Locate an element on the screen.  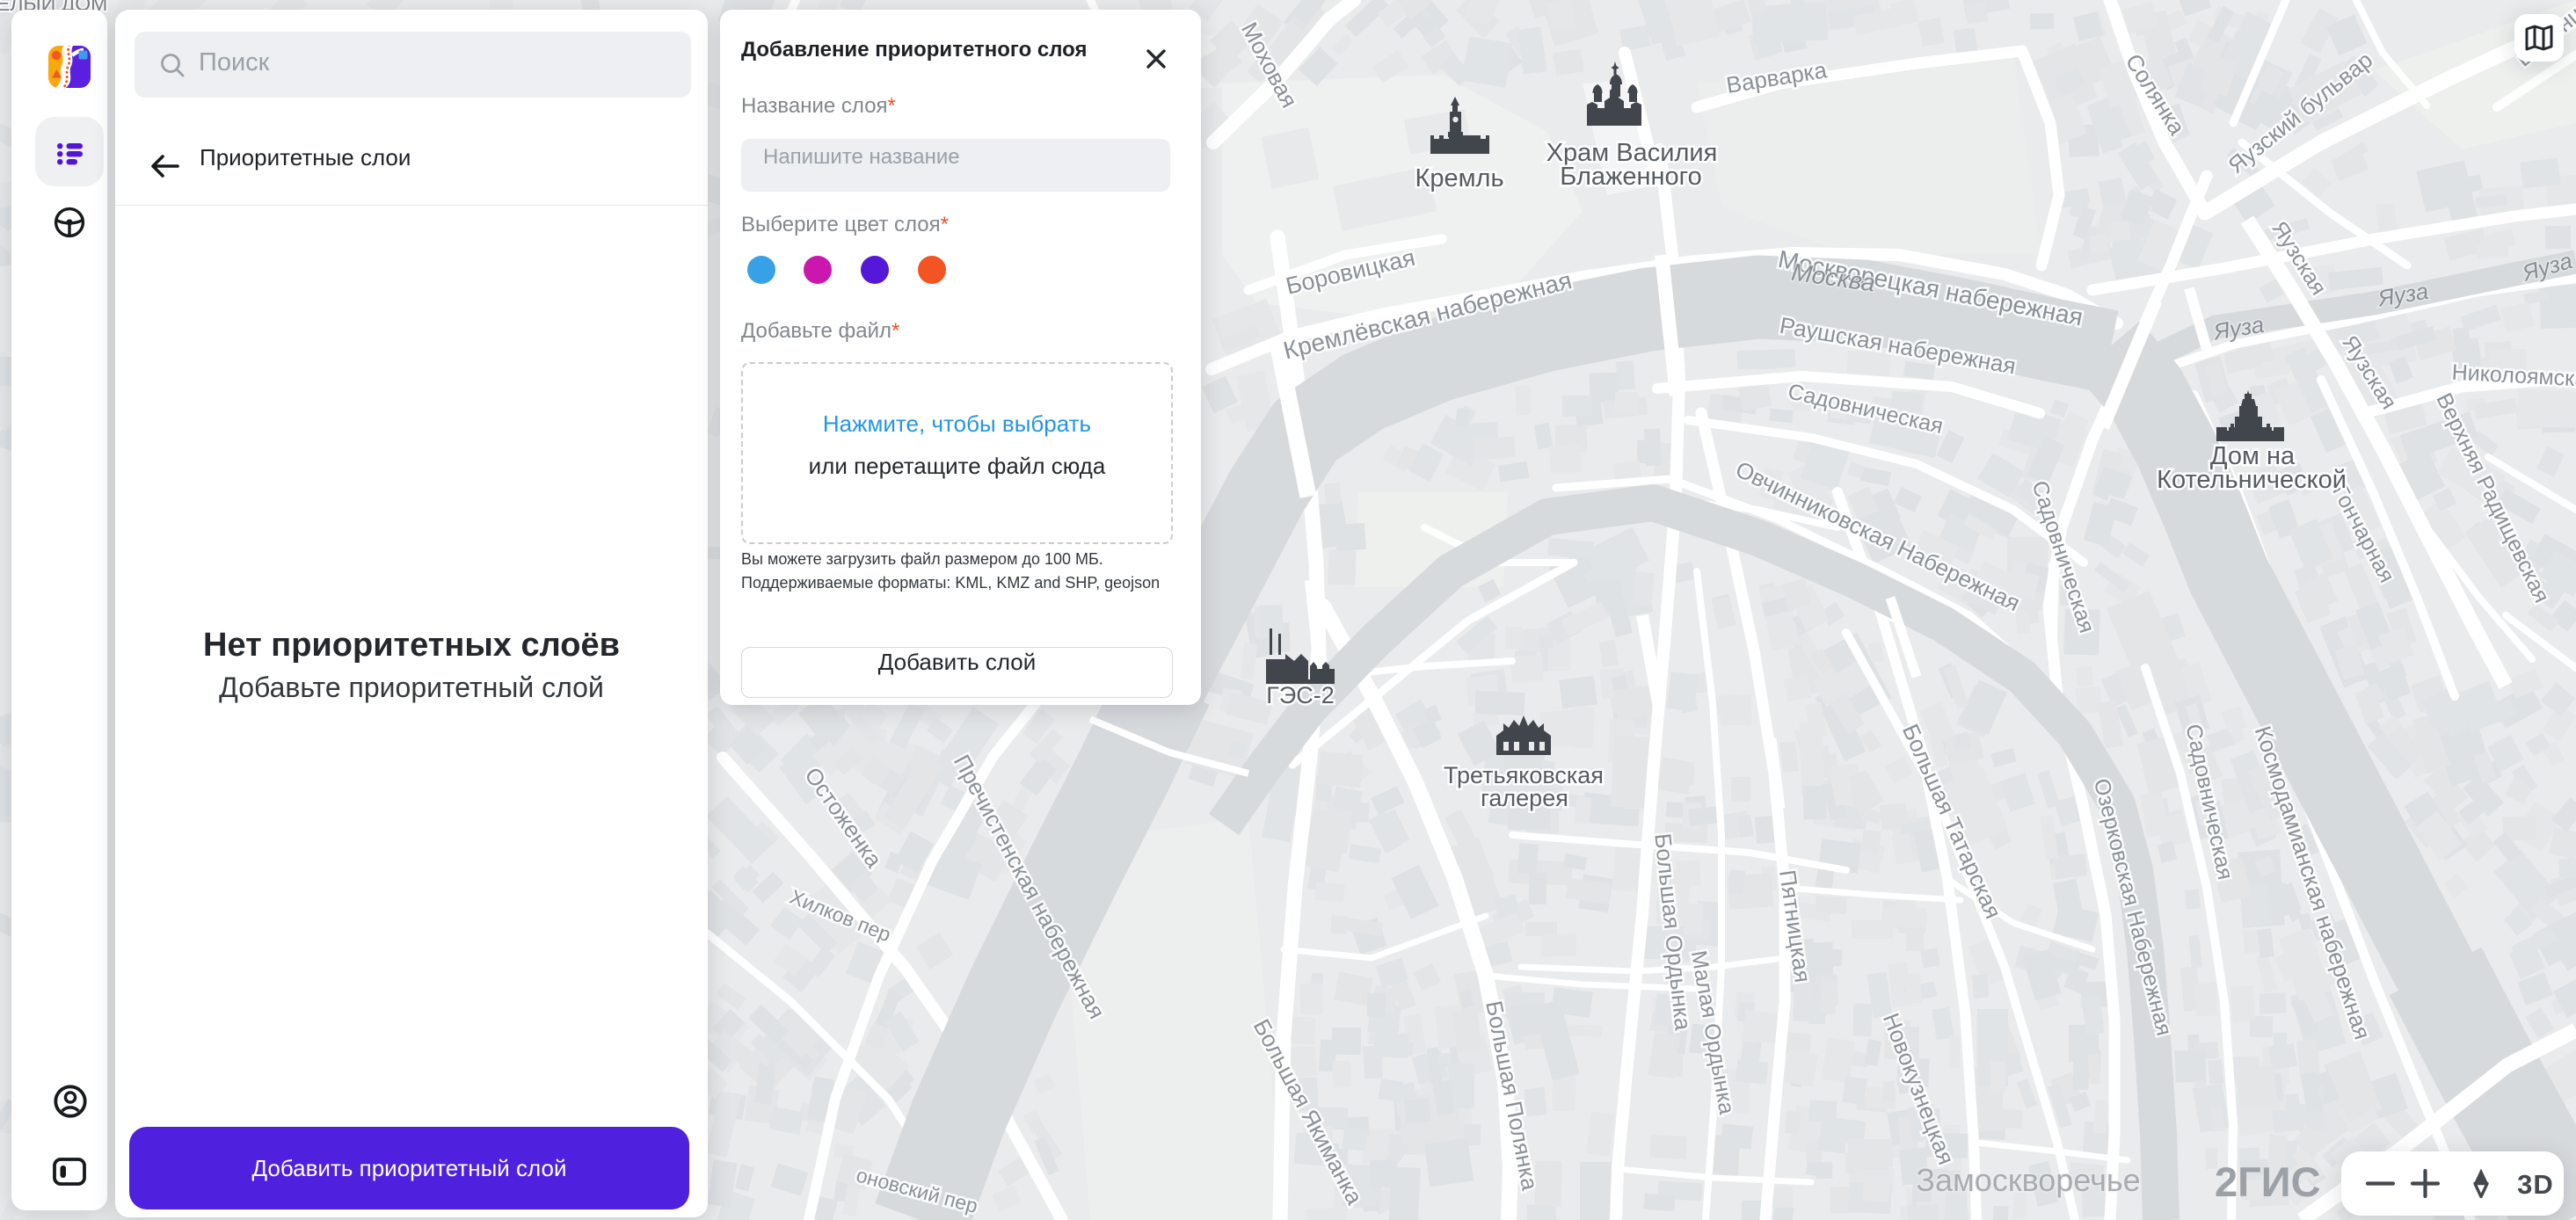
svg-text: Кремль is located at coordinates (1459, 178).